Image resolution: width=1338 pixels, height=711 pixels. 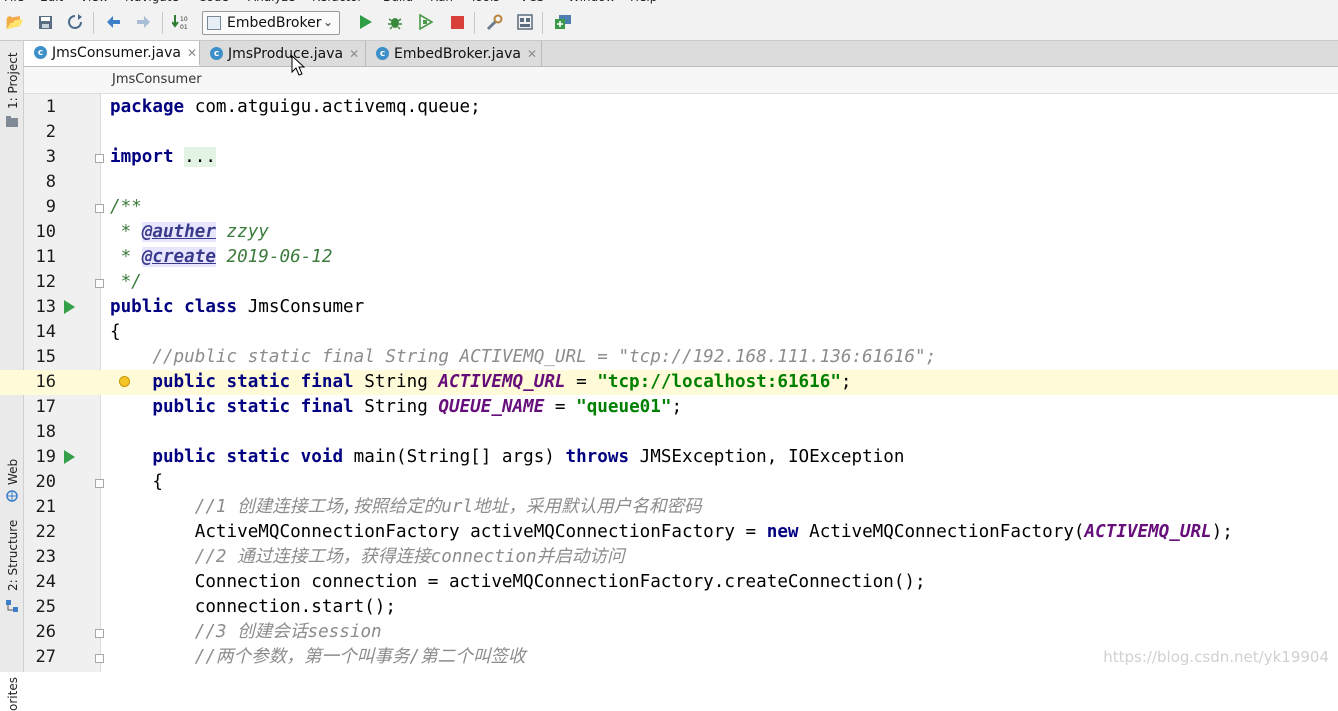 I want to click on code-line: 10 * @auther zzyy, so click(x=669, y=232).